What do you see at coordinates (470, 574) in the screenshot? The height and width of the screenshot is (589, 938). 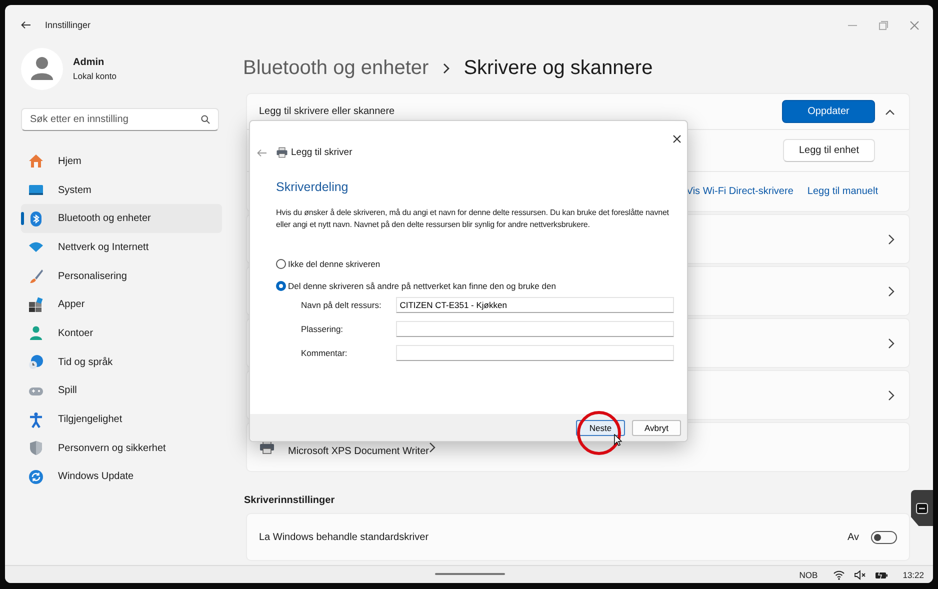 I see `drag-handle` at bounding box center [470, 574].